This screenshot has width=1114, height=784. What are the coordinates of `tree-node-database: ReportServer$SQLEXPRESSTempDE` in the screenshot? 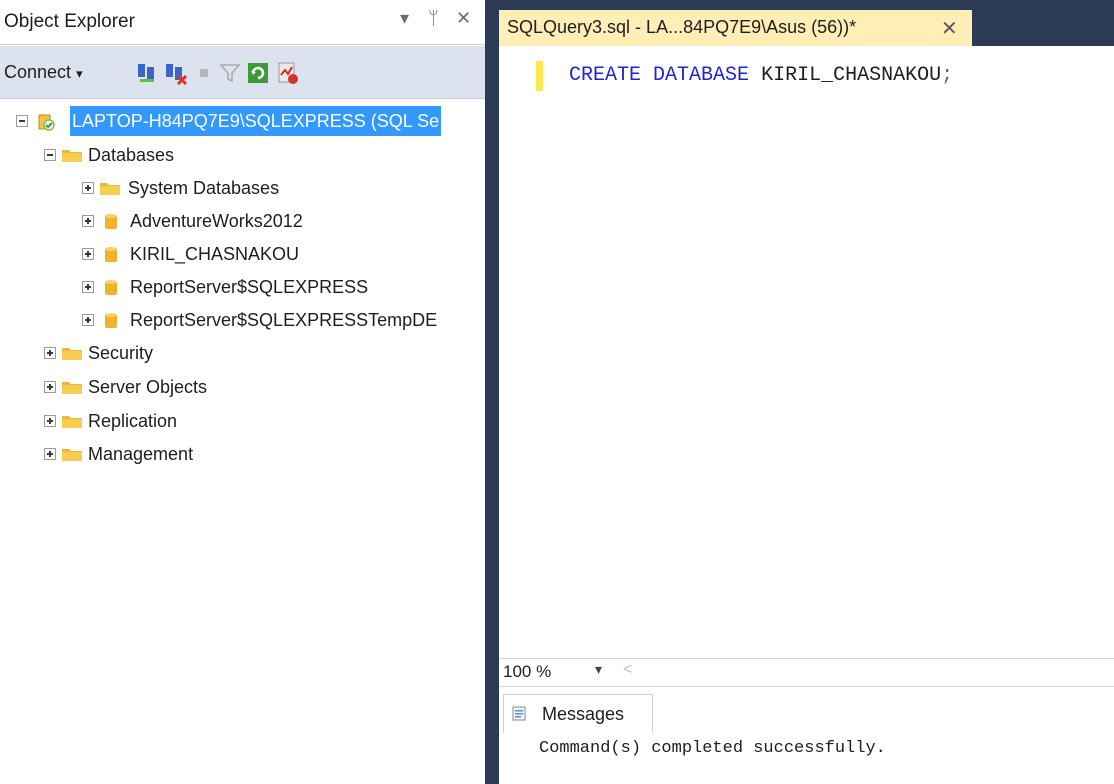 It's located at (242, 320).